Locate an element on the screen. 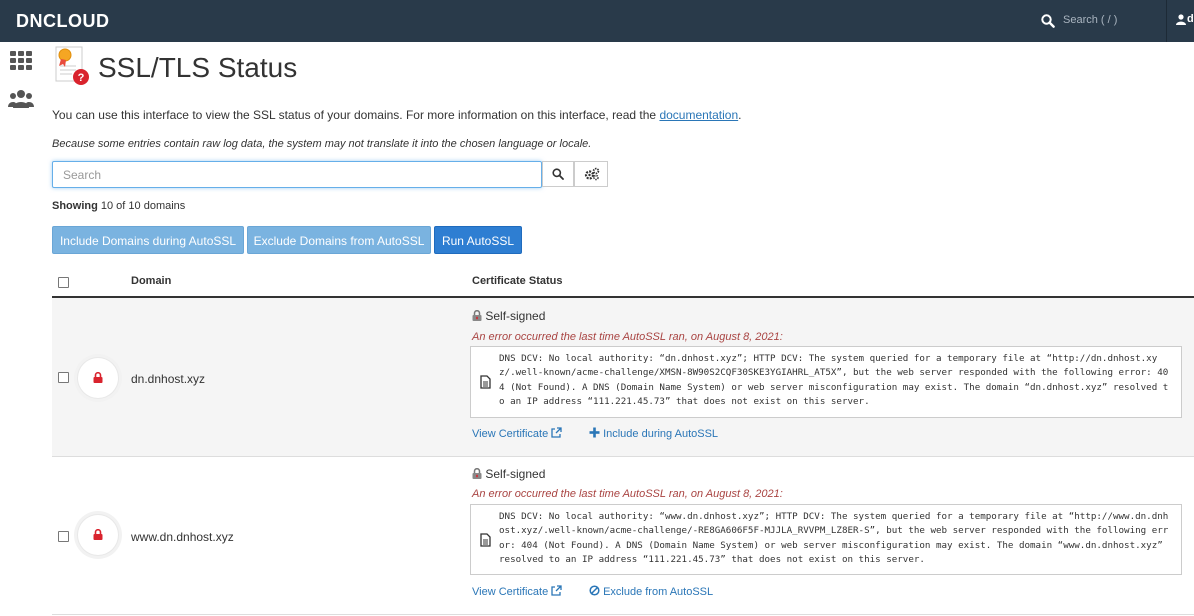 Image resolution: width=1194 pixels, height=616 pixels. exclude-from-autossl-link: Exclude from AutoSSL is located at coordinates (651, 591).